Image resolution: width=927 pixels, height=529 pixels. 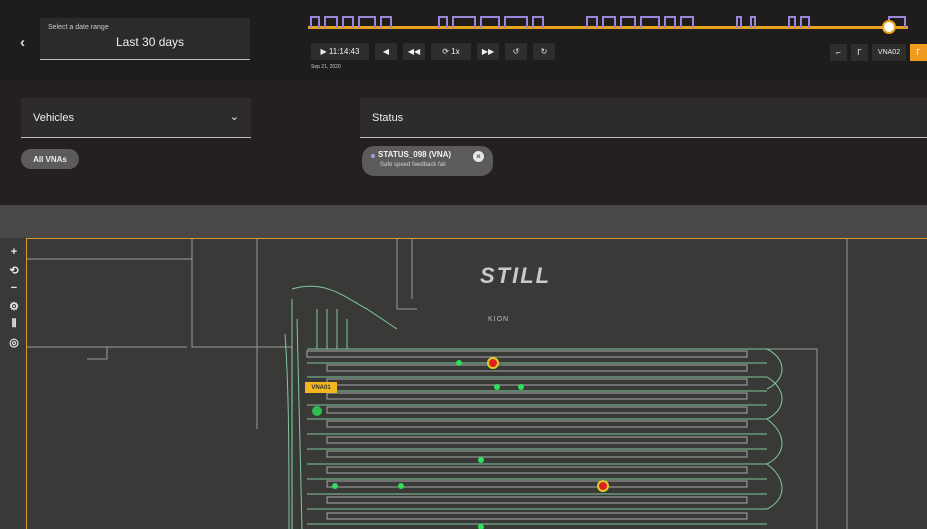 I want to click on all-vnas-chip: All VNAs, so click(x=50, y=159).